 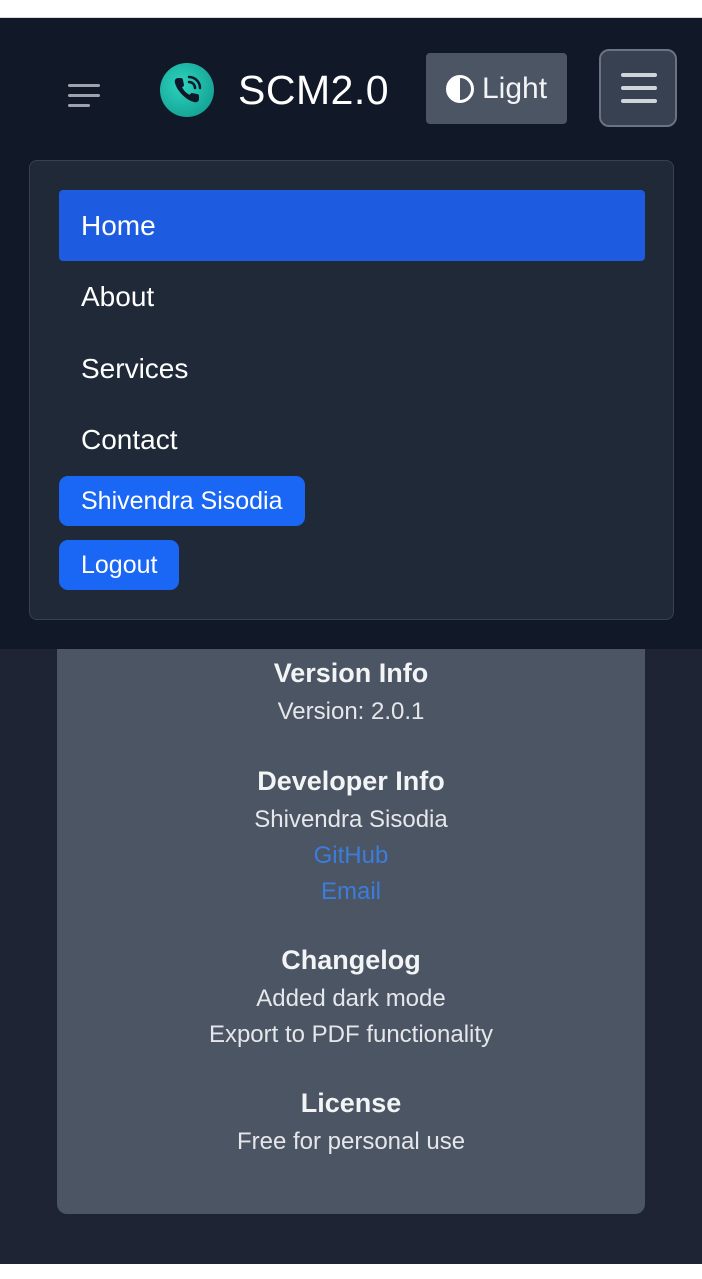 I want to click on license-title: License, so click(x=351, y=1103).